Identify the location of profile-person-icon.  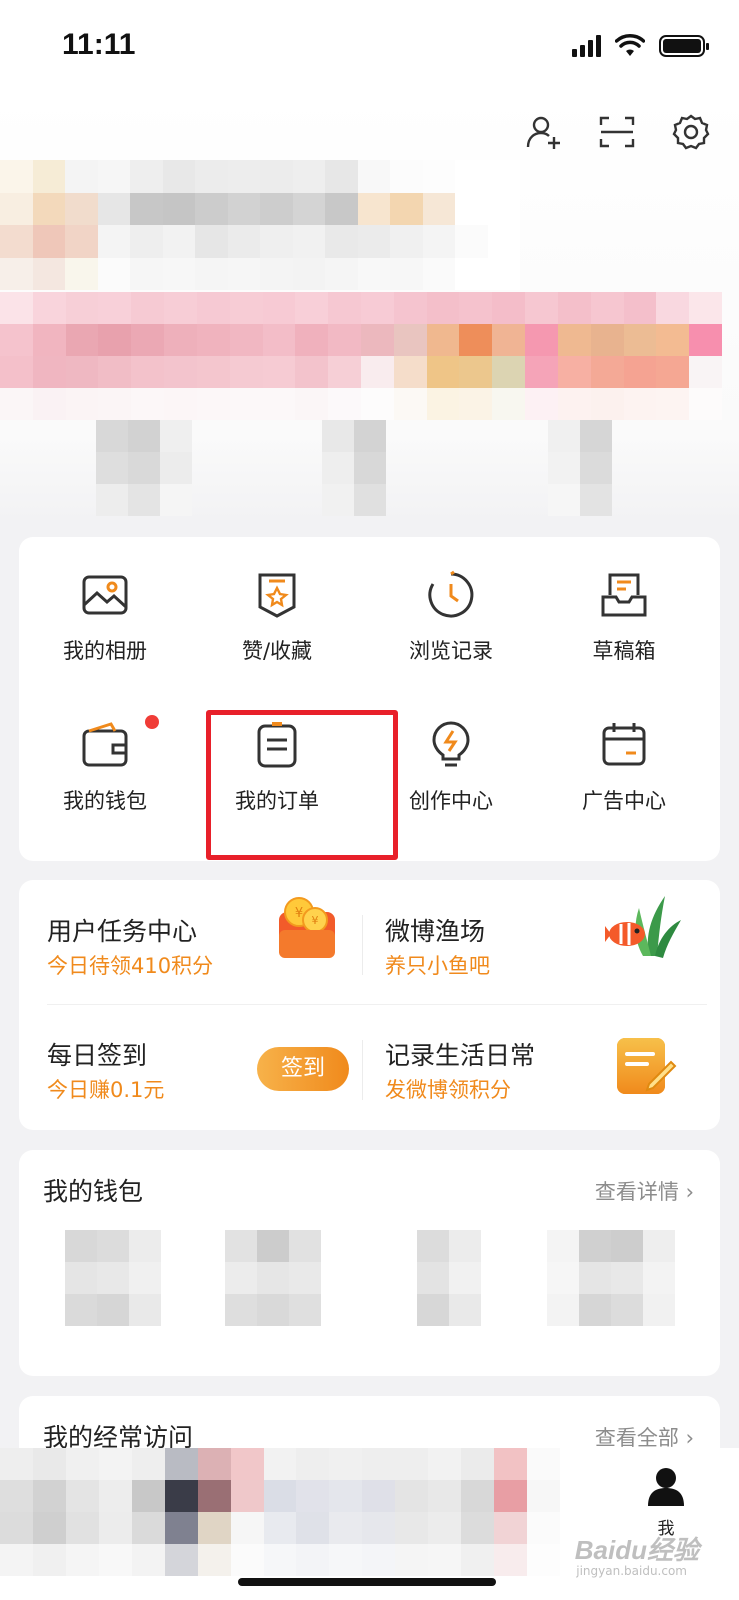
(666, 1487).